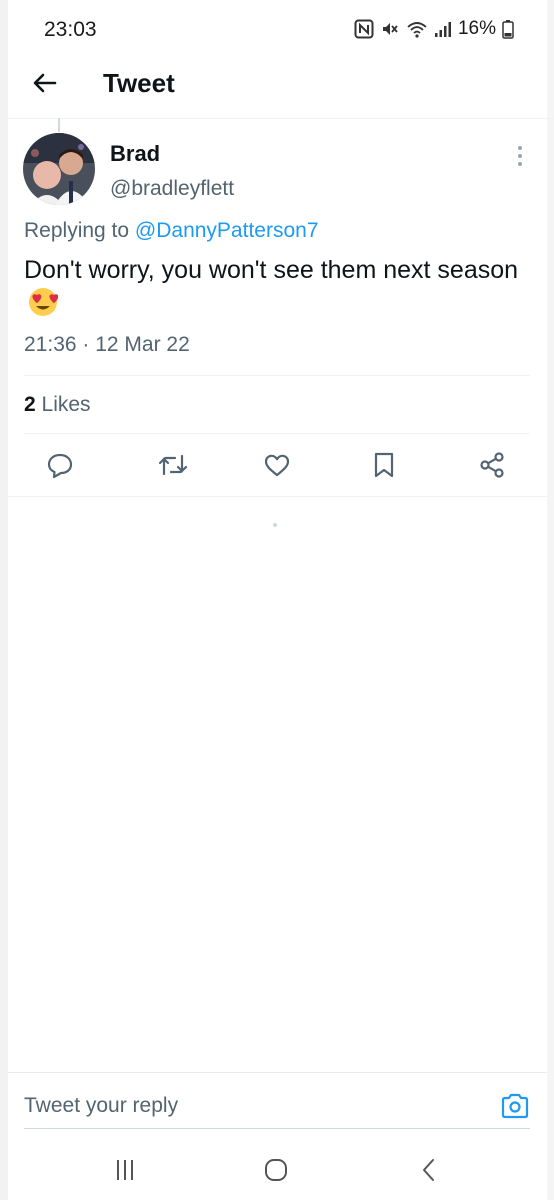  What do you see at coordinates (125, 1170) in the screenshot?
I see `recent-apps-icon` at bounding box center [125, 1170].